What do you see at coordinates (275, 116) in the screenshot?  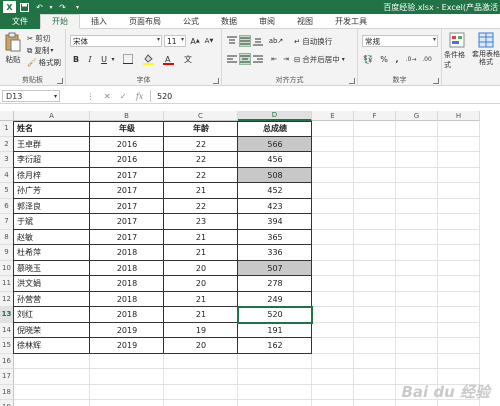 I see `column-header-d: D` at bounding box center [275, 116].